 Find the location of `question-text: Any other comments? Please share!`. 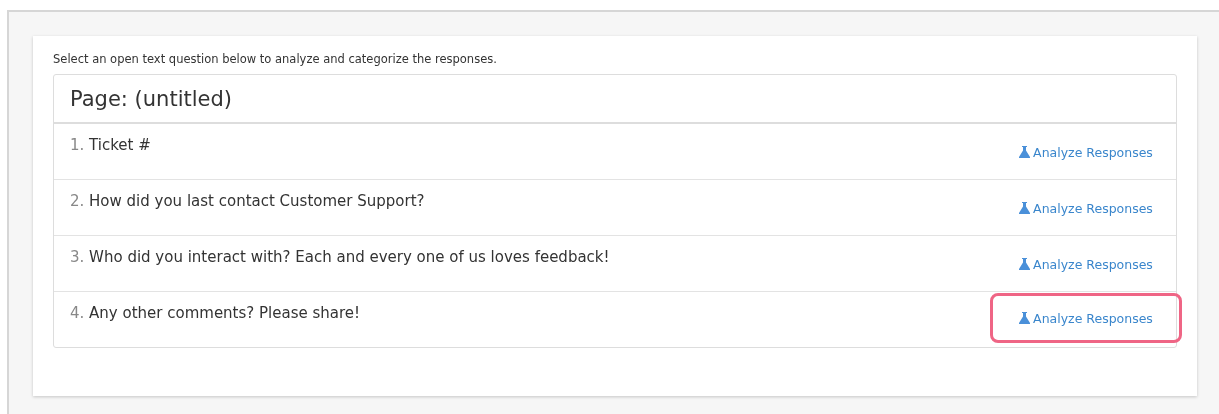

question-text: Any other comments? Please share! is located at coordinates (225, 313).